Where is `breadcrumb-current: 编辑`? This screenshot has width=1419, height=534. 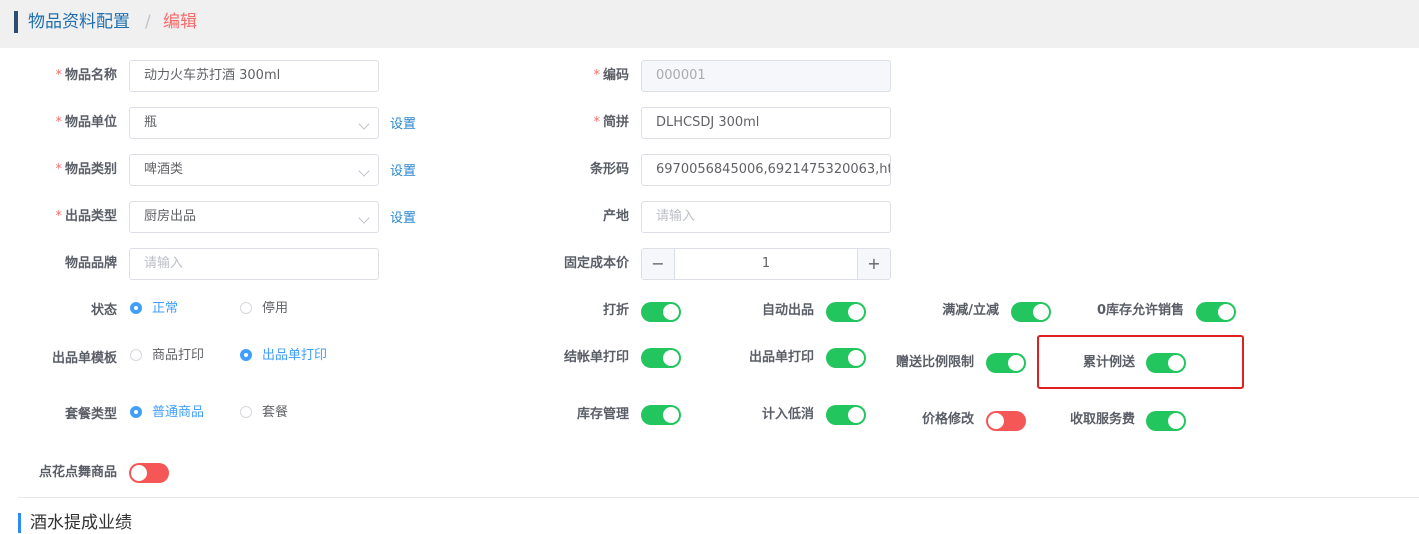 breadcrumb-current: 编辑 is located at coordinates (180, 22).